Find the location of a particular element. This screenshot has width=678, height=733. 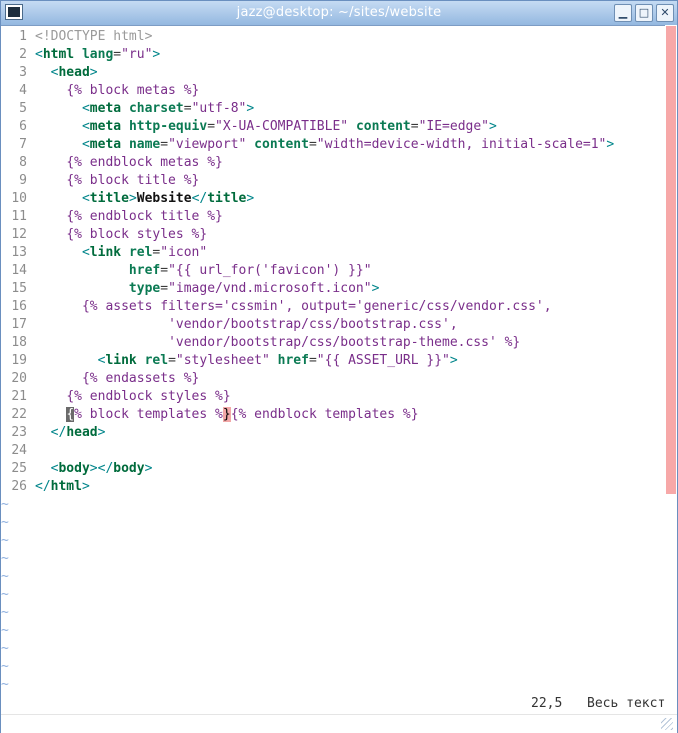

code-token: title is located at coordinates (109, 198).